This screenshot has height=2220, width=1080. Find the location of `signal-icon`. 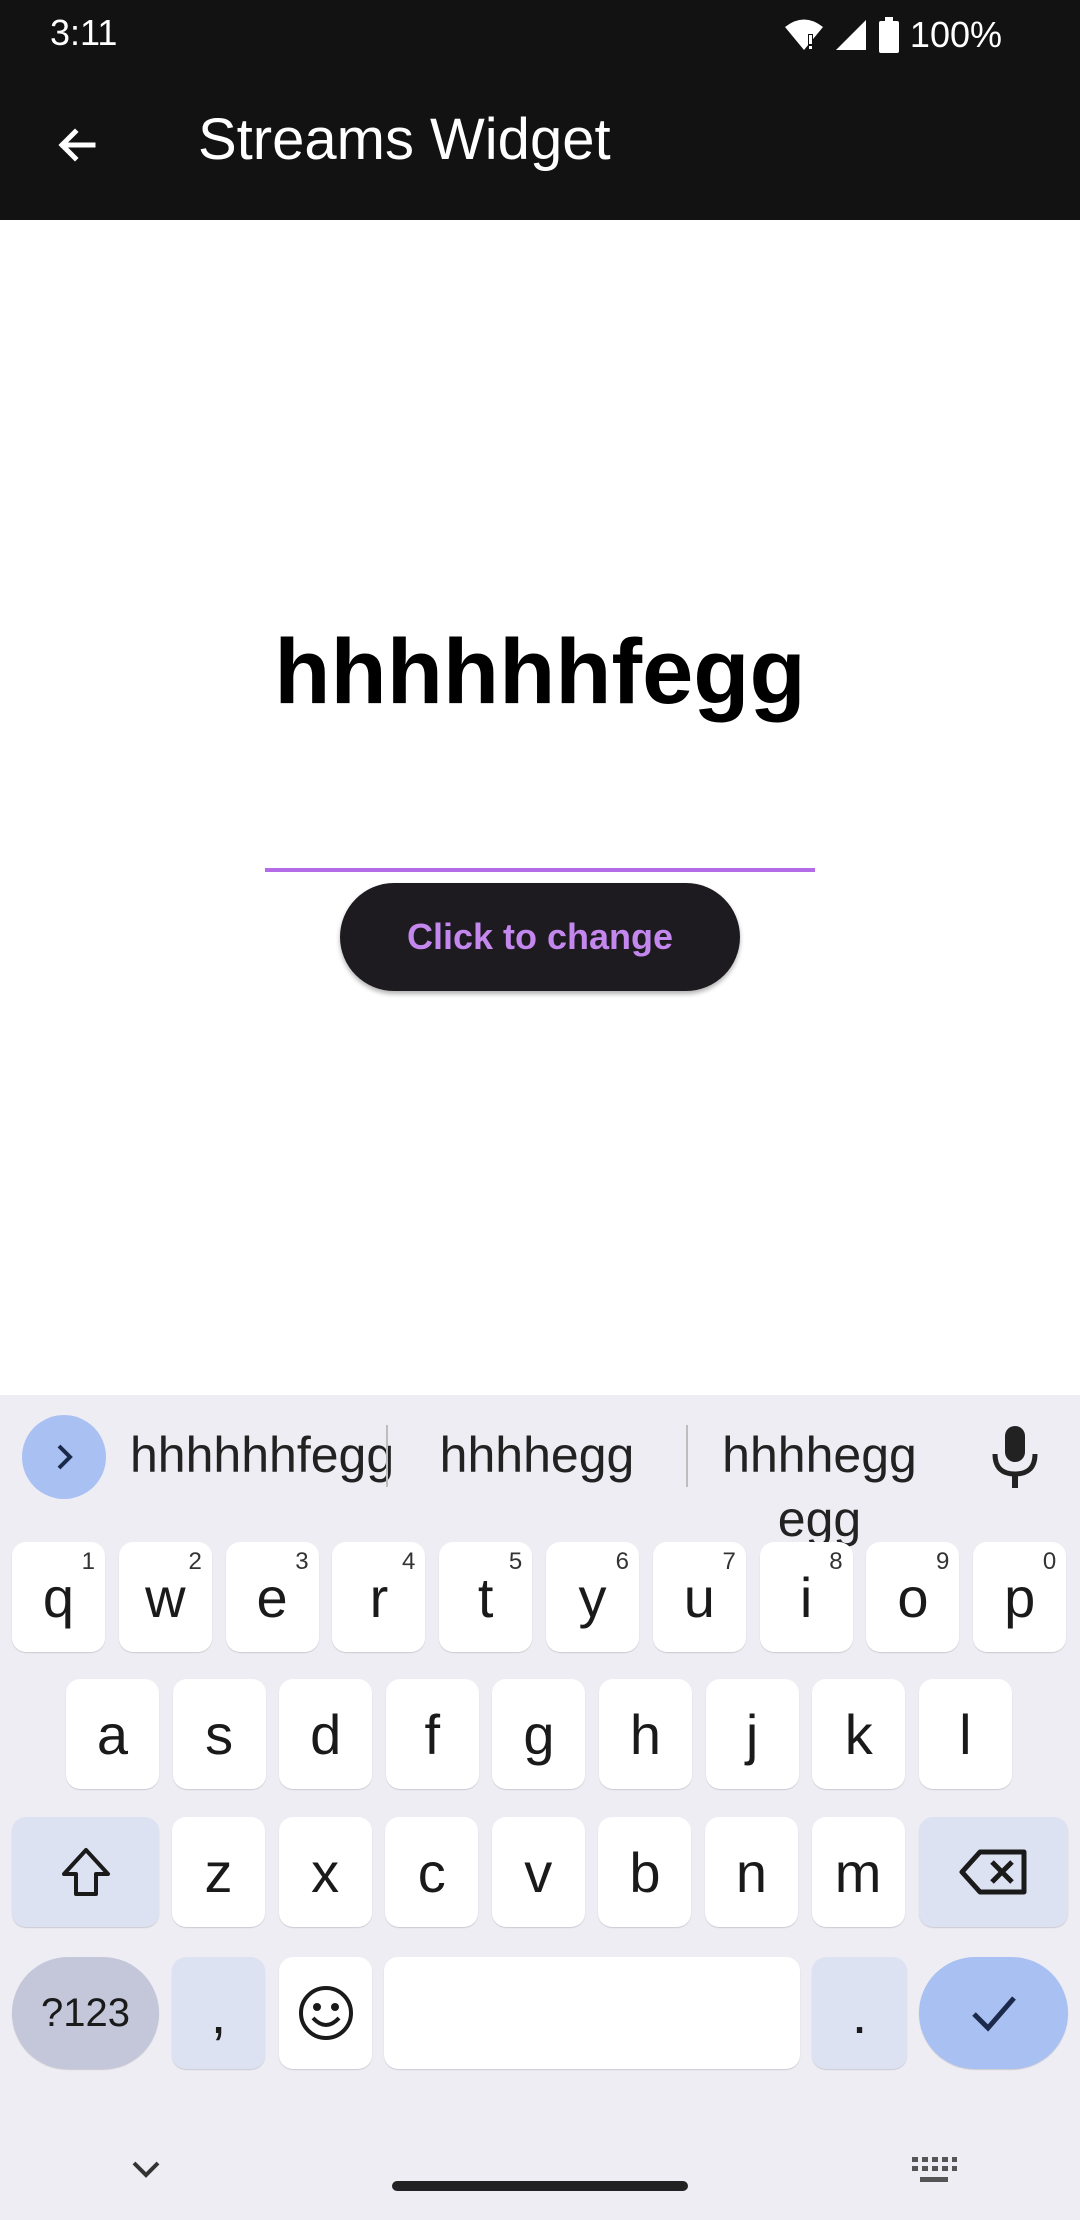

signal-icon is located at coordinates (850, 35).